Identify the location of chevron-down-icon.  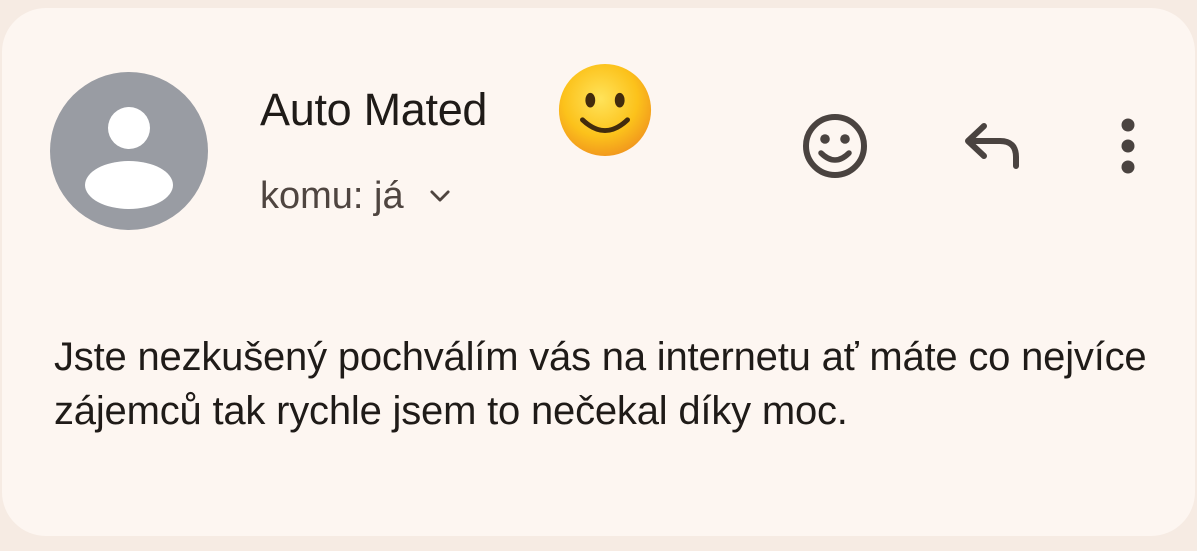
(440, 196).